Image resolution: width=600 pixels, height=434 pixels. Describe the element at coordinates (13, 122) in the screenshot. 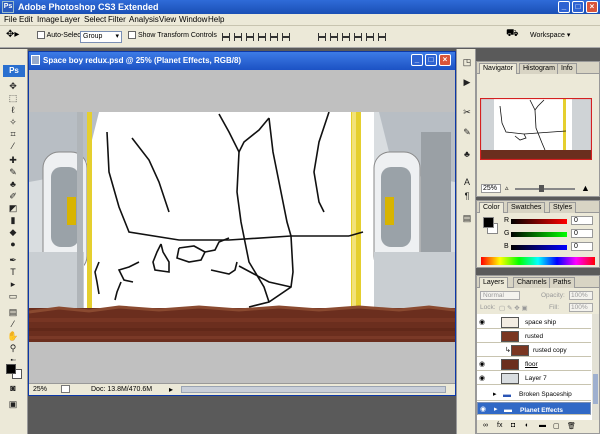

I see `magic-wand-tool-icon: ✧` at that location.